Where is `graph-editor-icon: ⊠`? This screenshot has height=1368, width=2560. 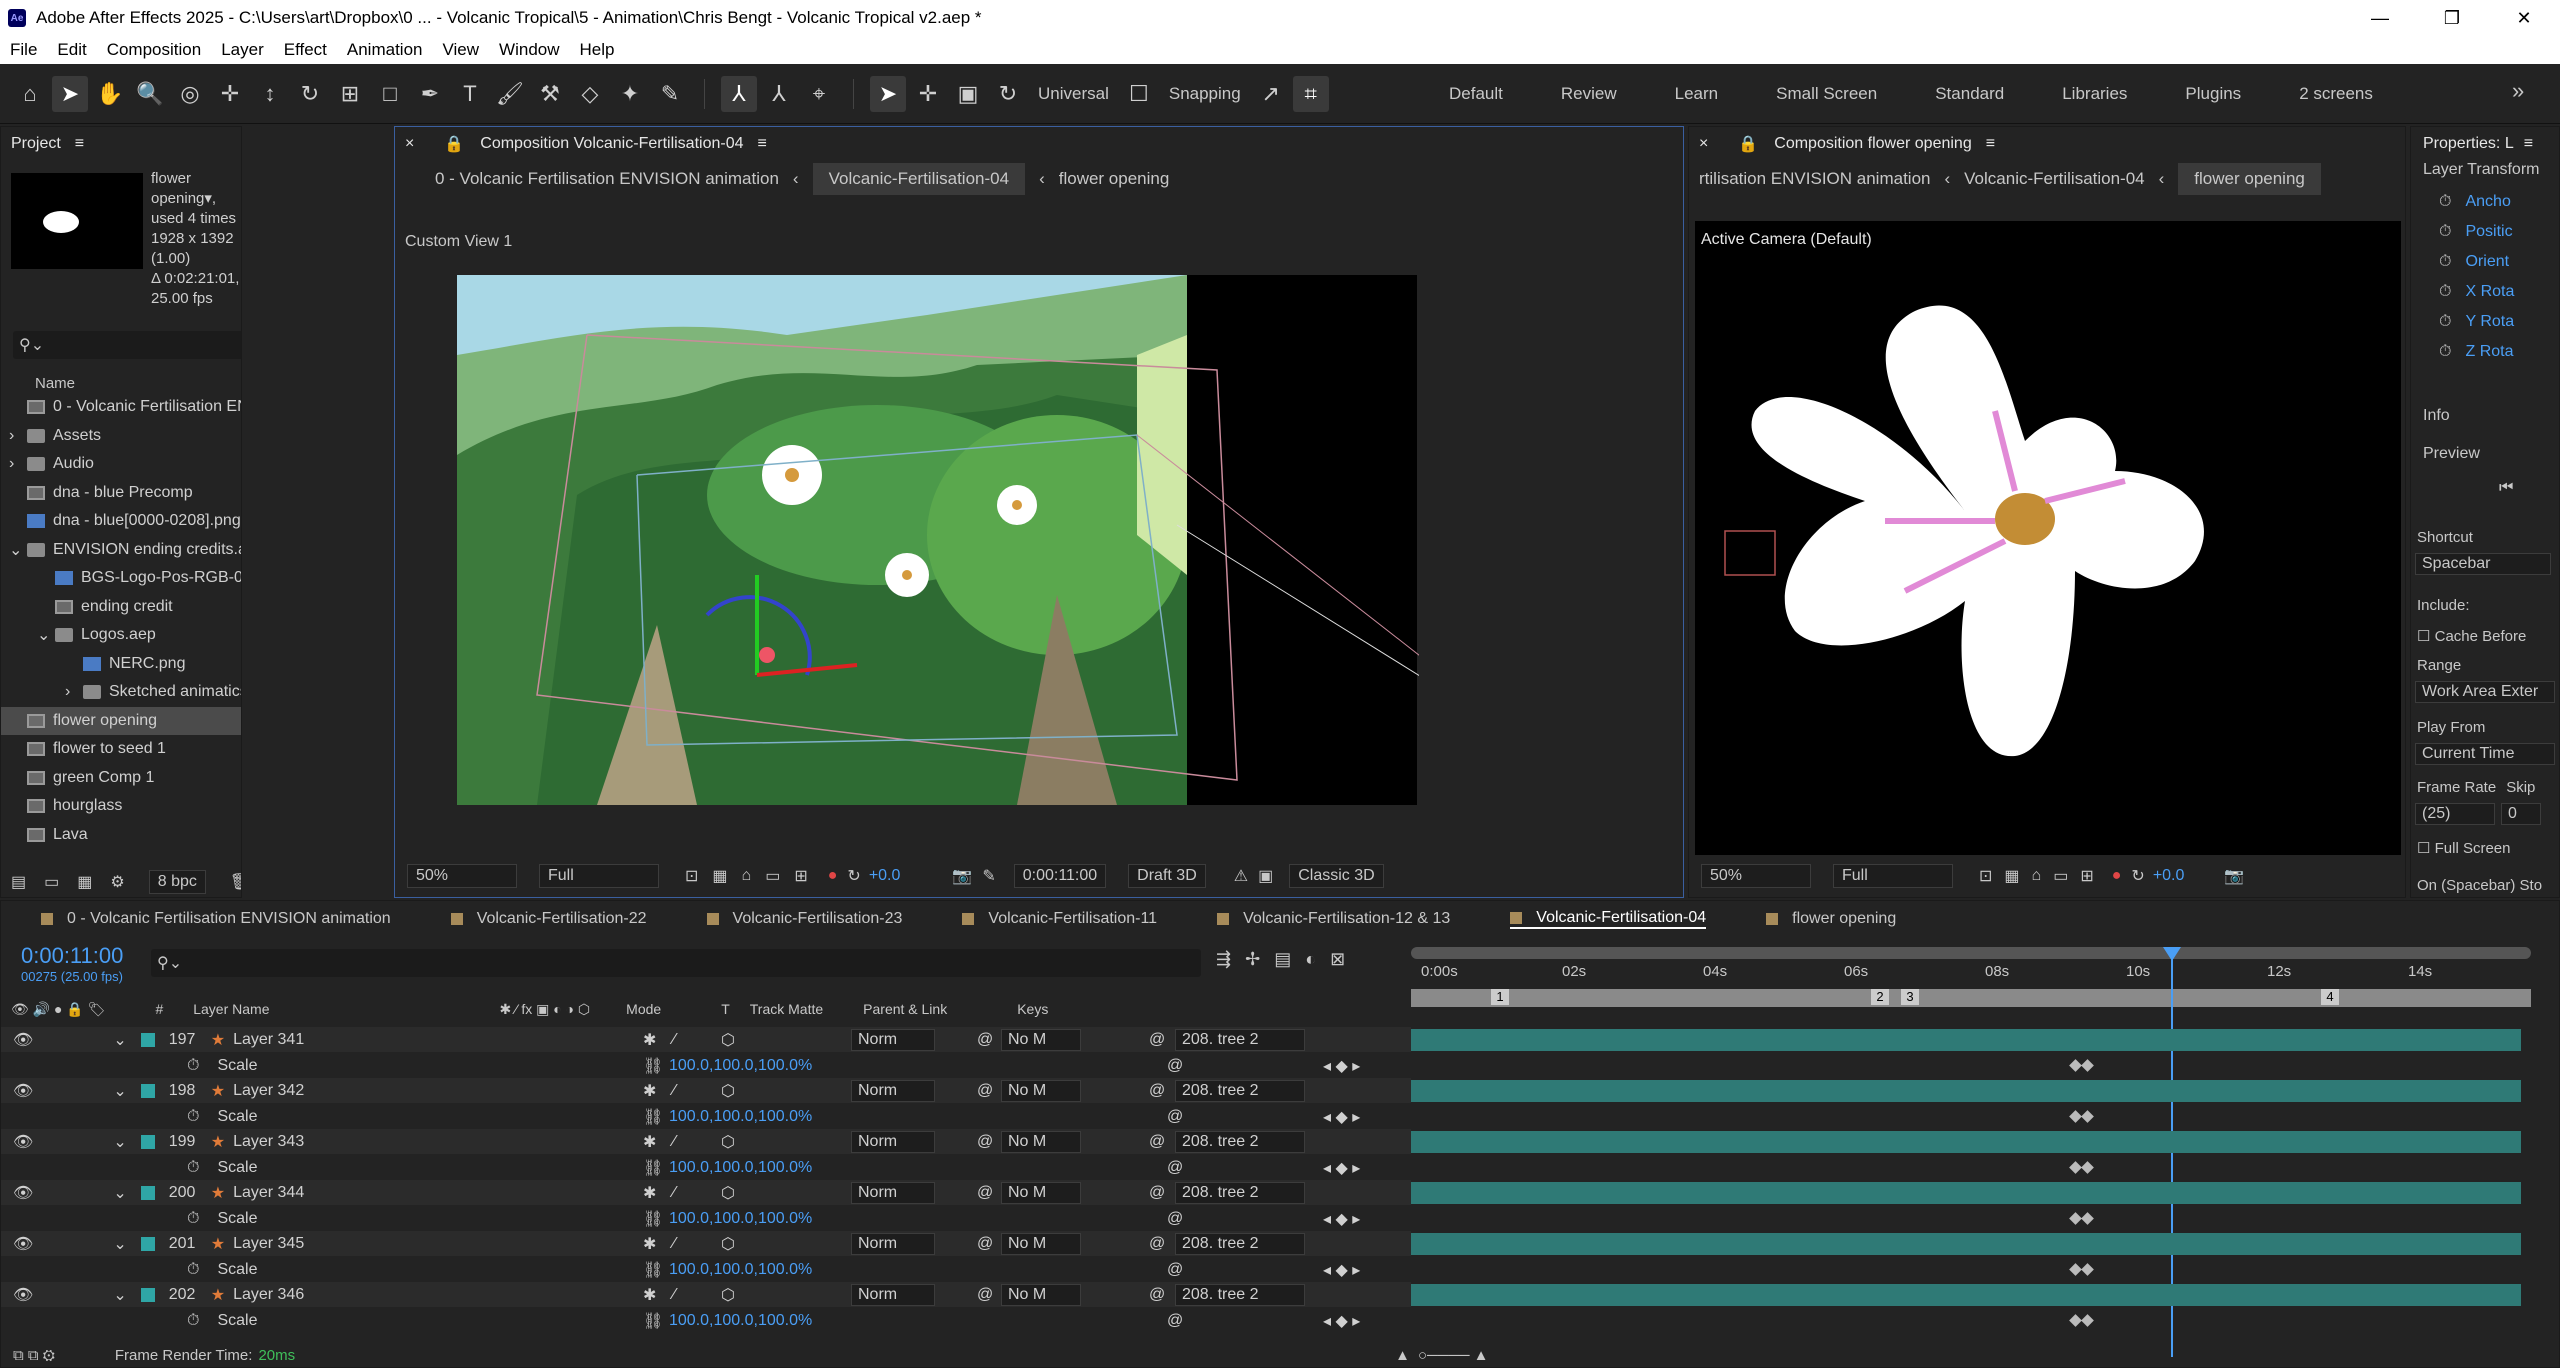
graph-editor-icon: ⊠ is located at coordinates (1337, 959).